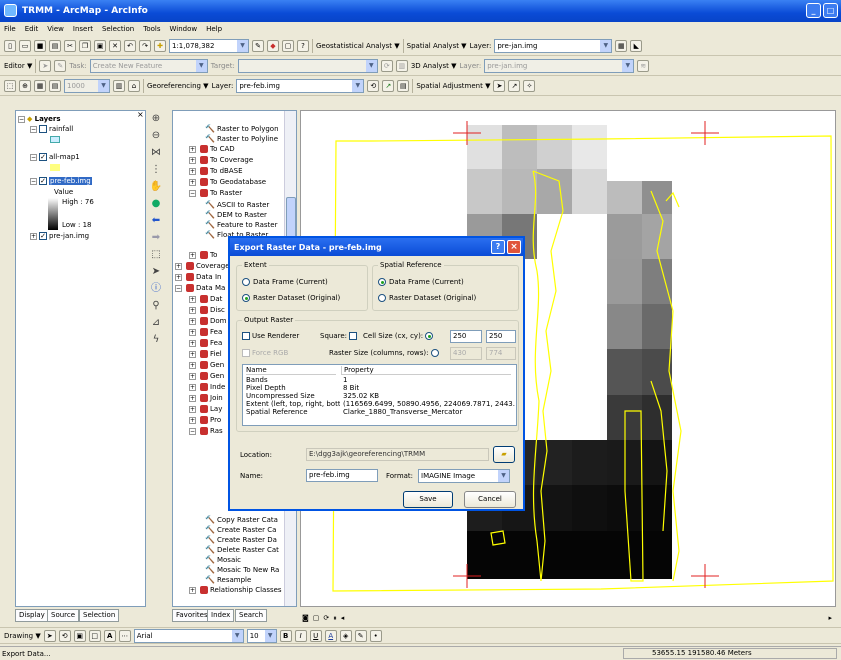  What do you see at coordinates (421, 282) in the screenshot?
I see `sr-data-frame-radio: Data Frame (Current)` at bounding box center [421, 282].